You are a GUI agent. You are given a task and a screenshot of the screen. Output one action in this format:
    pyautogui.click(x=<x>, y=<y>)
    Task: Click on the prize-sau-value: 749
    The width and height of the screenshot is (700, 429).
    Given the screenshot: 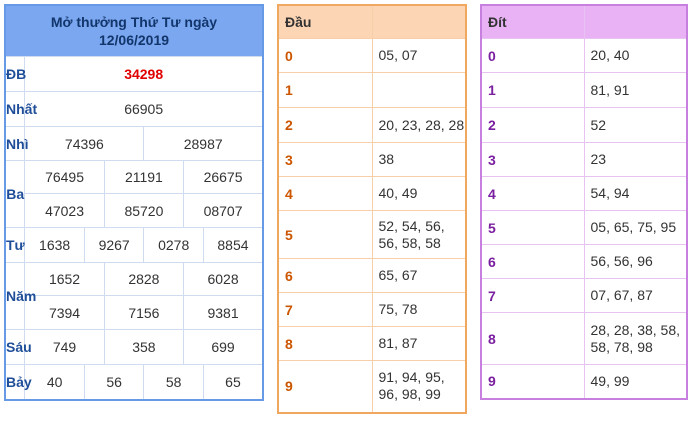 What is the action you would take?
    pyautogui.click(x=64, y=347)
    